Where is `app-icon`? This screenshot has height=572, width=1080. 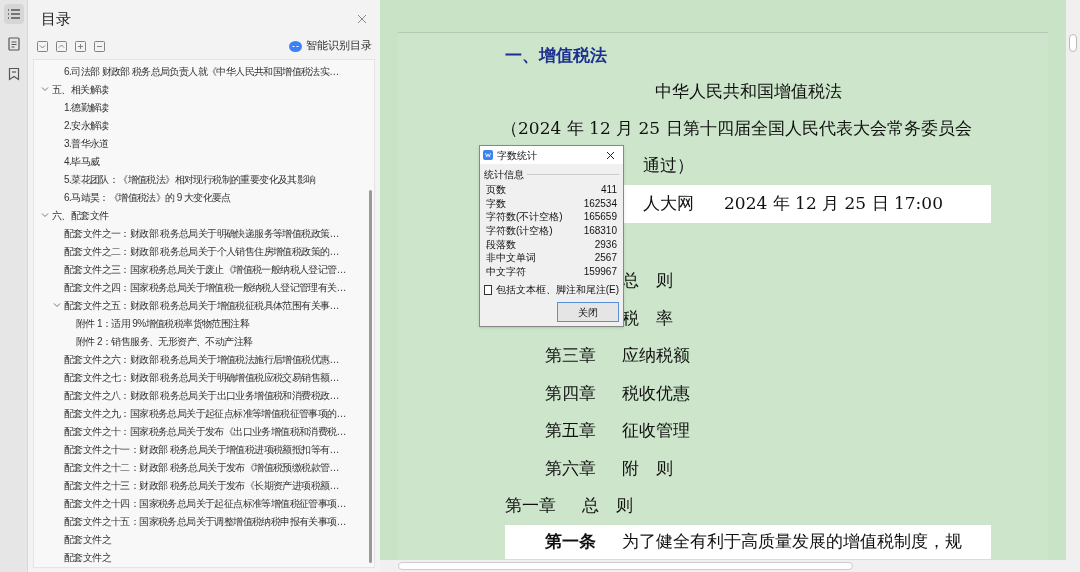
app-icon is located at coordinates (488, 155).